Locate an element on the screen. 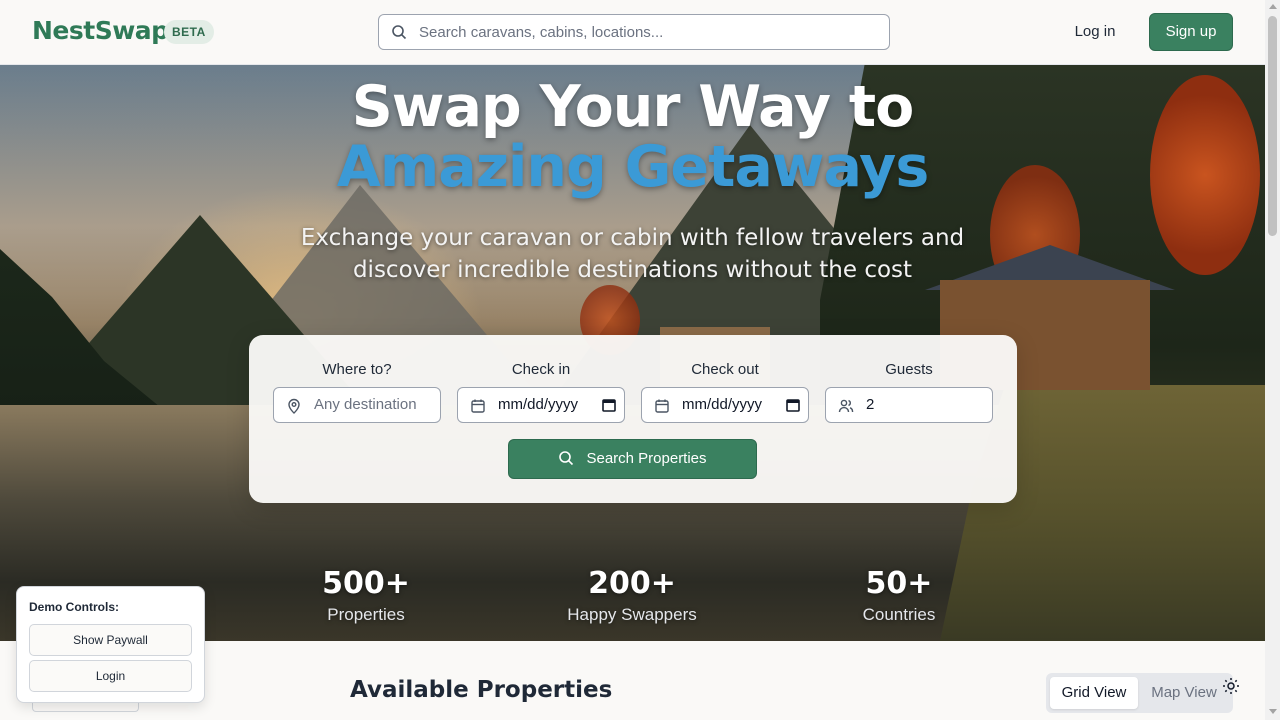  where-placeholder: Any destination is located at coordinates (365, 404).